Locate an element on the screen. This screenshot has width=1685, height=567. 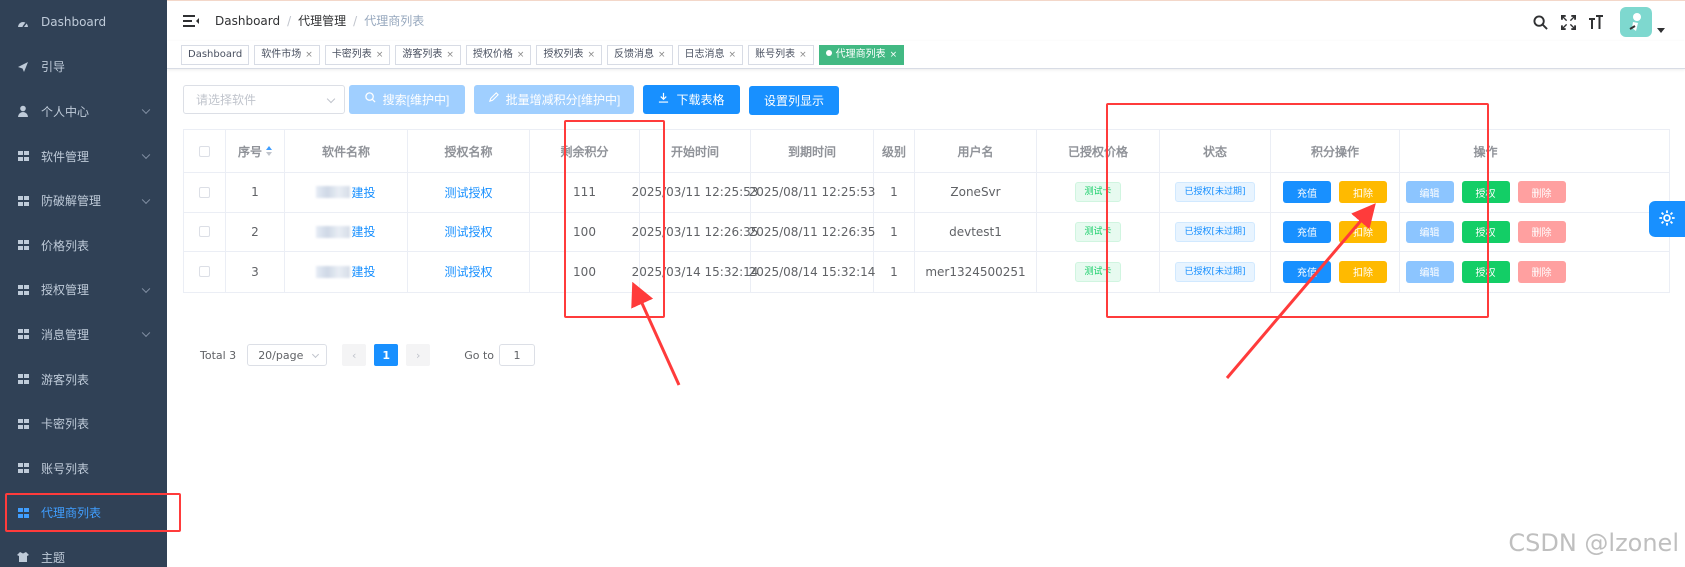
tag-2: 卡密列表 × is located at coordinates (357, 54).